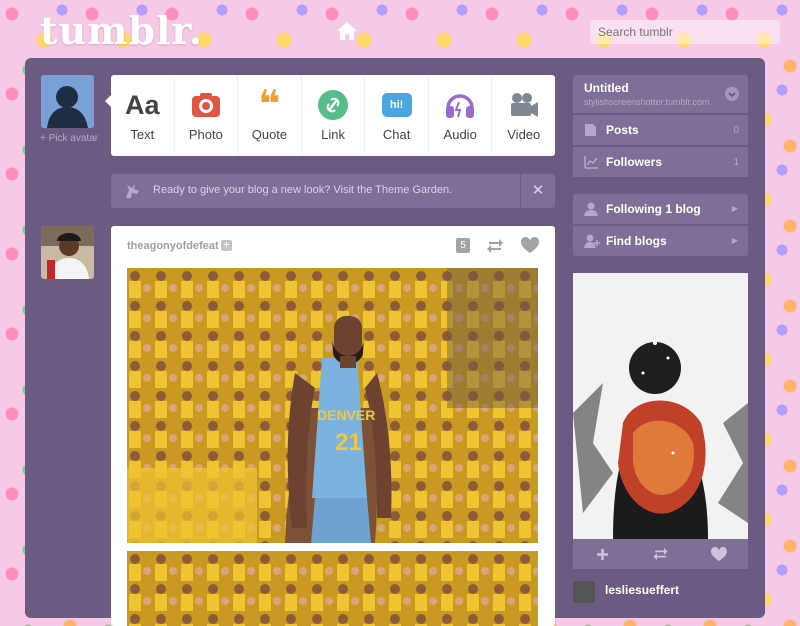 The image size is (800, 626). What do you see at coordinates (463, 245) in the screenshot?
I see `note-count: 5` at bounding box center [463, 245].